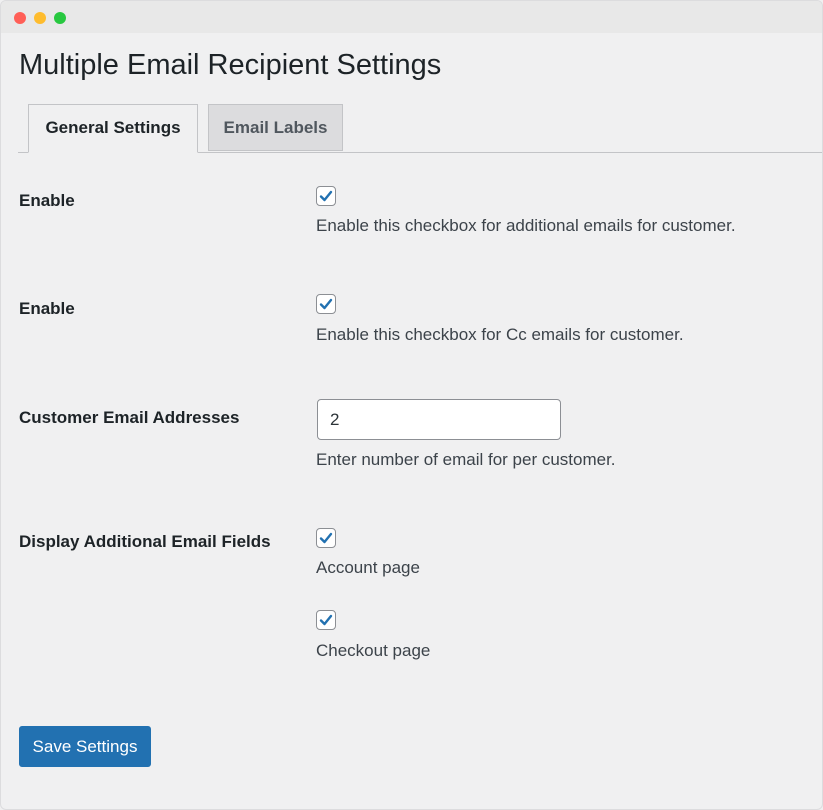 The width and height of the screenshot is (823, 810). Describe the element at coordinates (40, 18) in the screenshot. I see `minimize-window-icon` at that location.